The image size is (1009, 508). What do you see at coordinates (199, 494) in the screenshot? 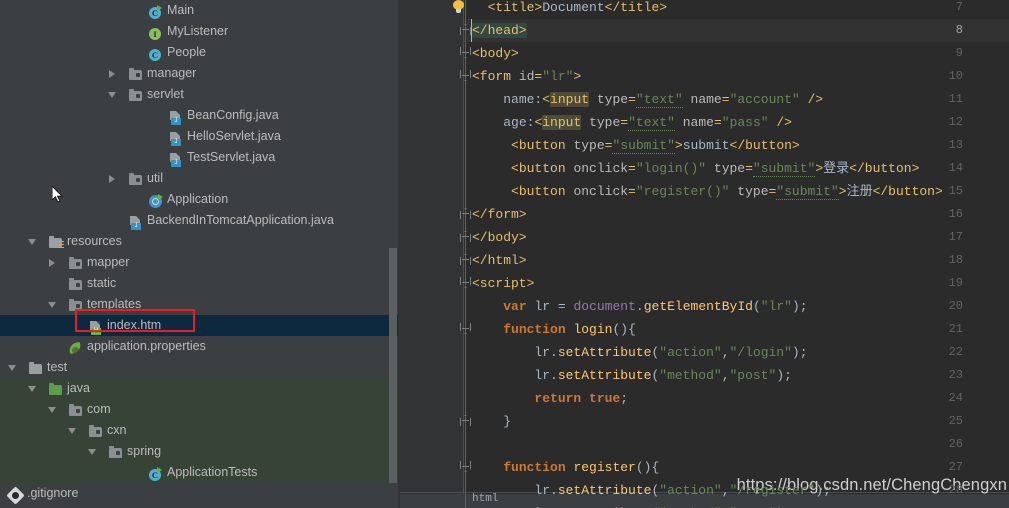
I see `tree-item-gitignore: .gitignore` at bounding box center [199, 494].